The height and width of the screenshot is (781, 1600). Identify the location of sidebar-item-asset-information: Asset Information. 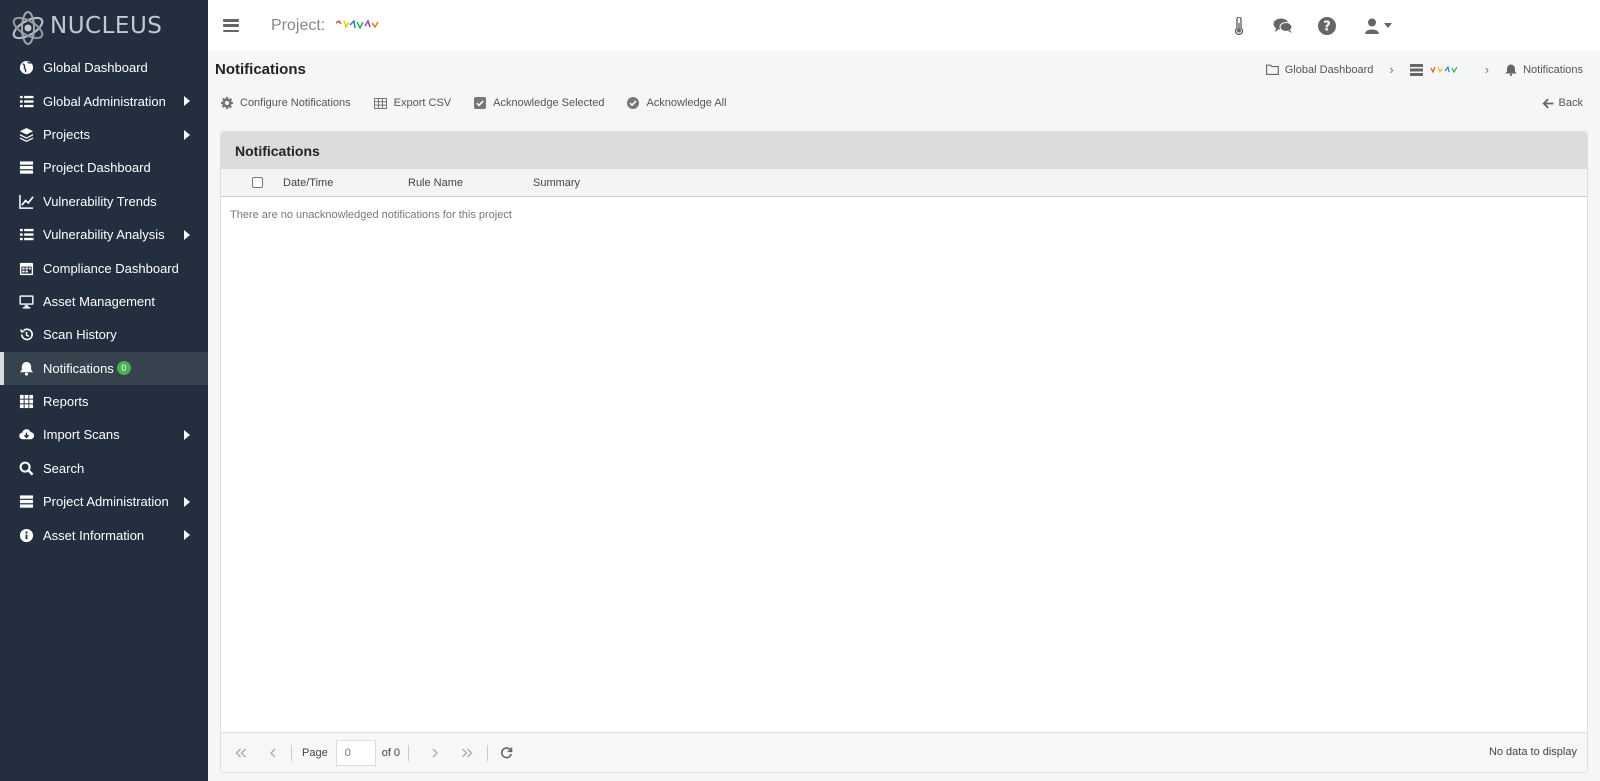
(104, 534).